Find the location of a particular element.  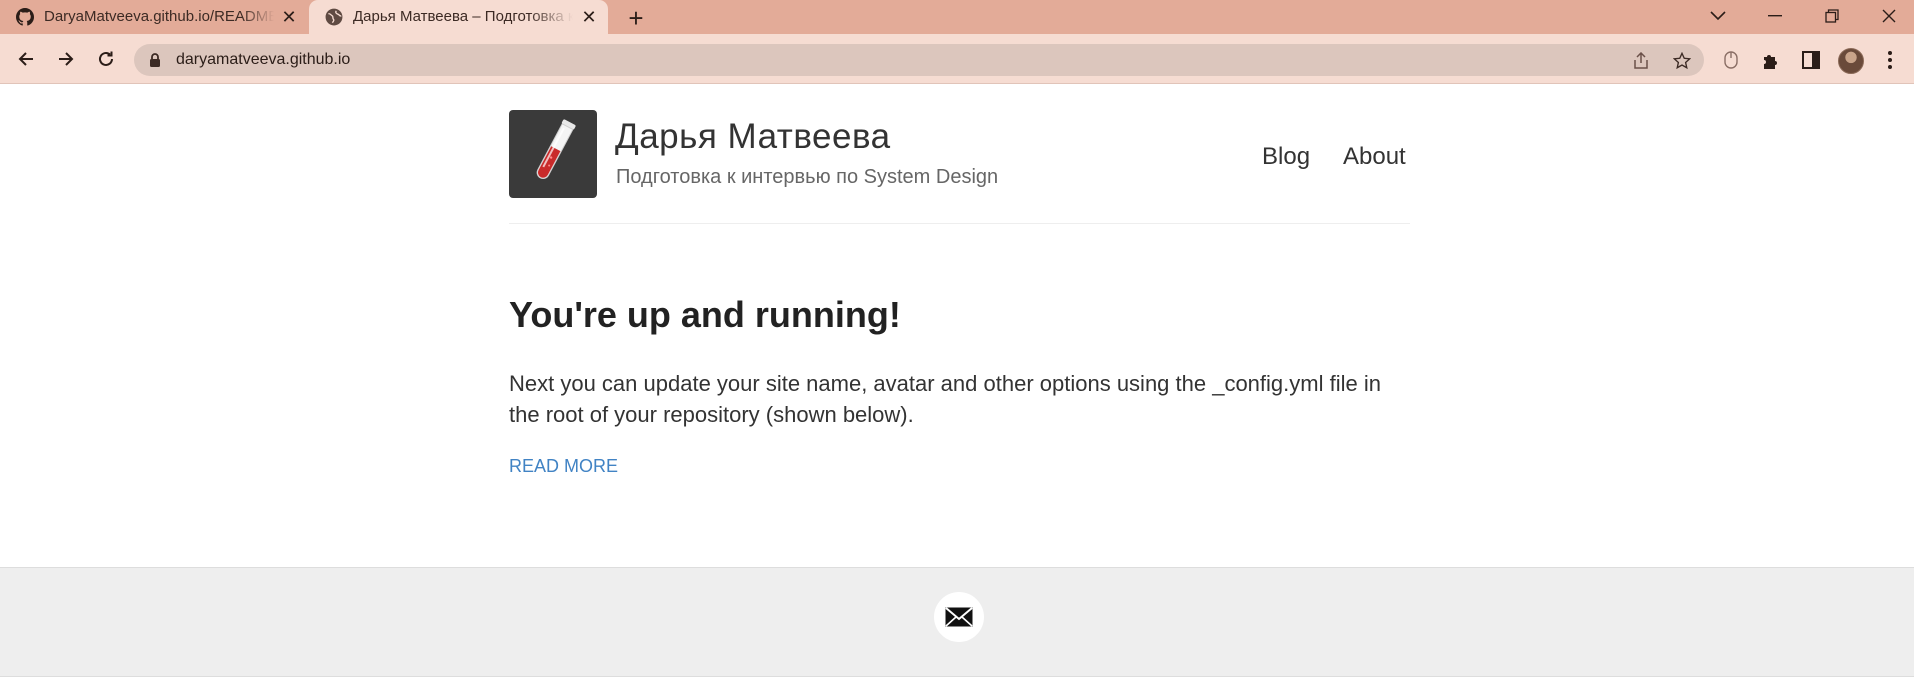

nav-blog-link: Blog is located at coordinates (1286, 157).